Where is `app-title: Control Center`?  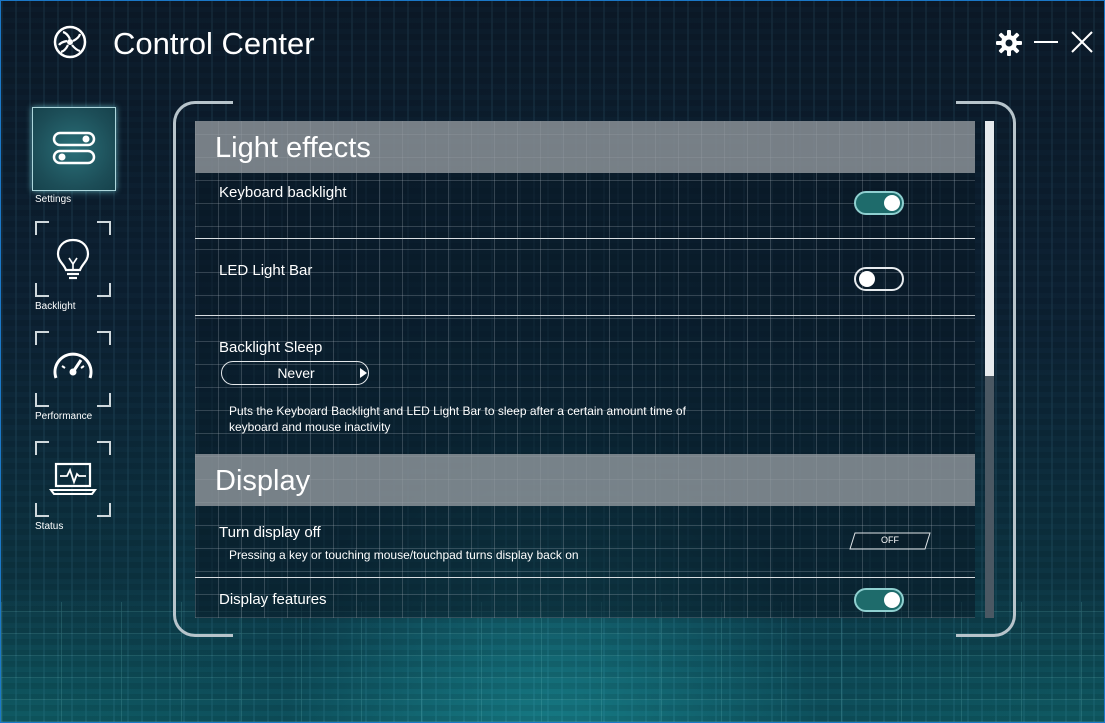
app-title: Control Center is located at coordinates (214, 43).